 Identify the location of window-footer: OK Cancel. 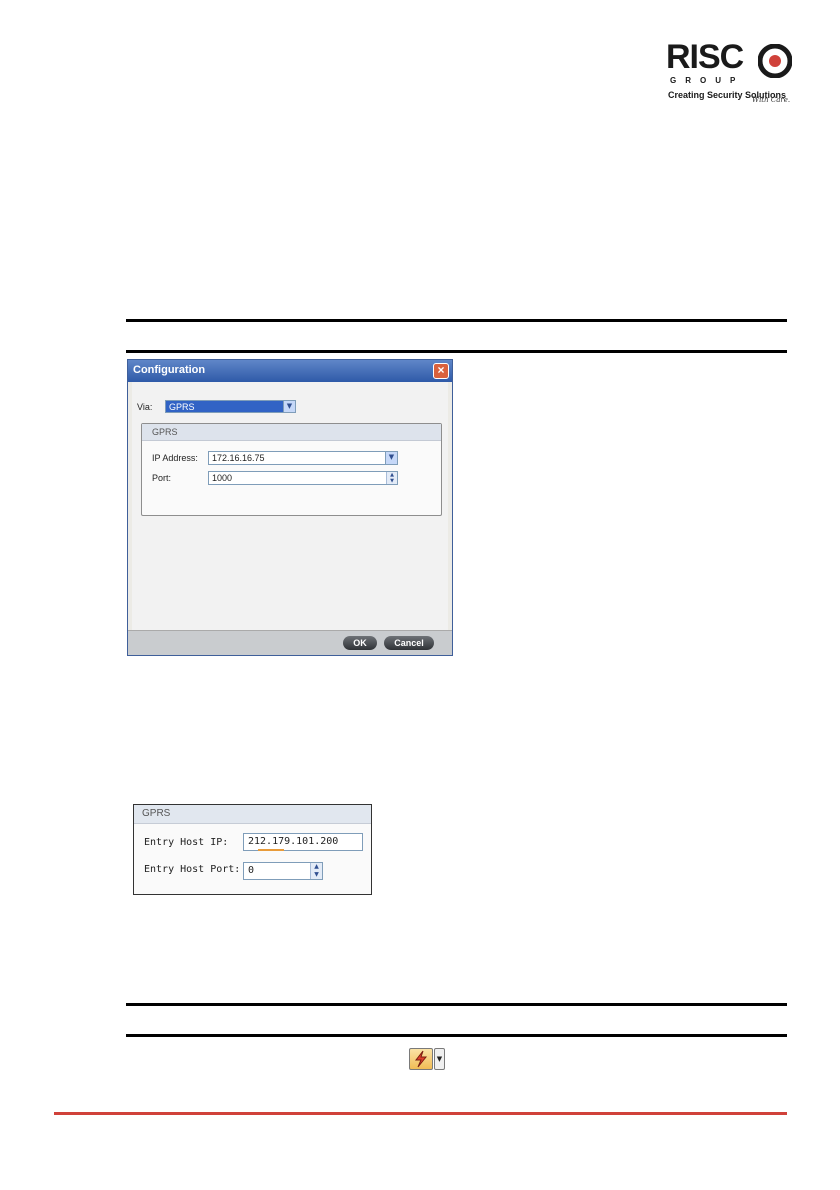
(290, 642).